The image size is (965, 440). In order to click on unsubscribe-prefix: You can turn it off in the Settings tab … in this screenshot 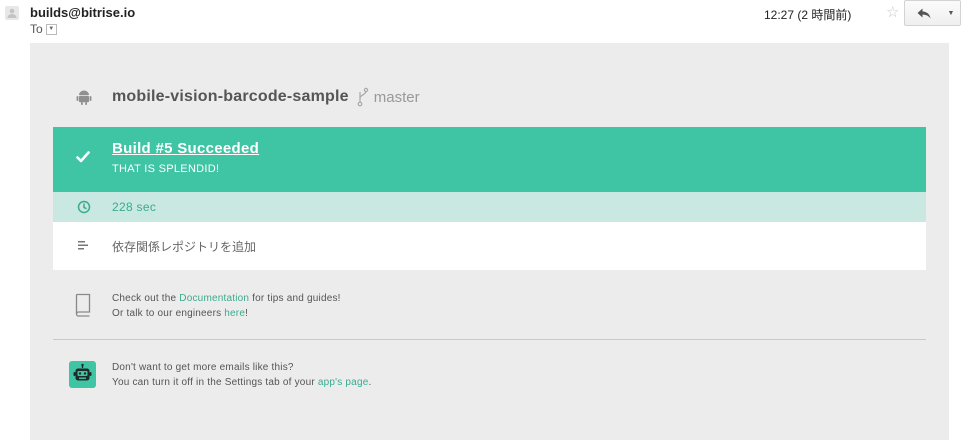, I will do `click(215, 382)`.